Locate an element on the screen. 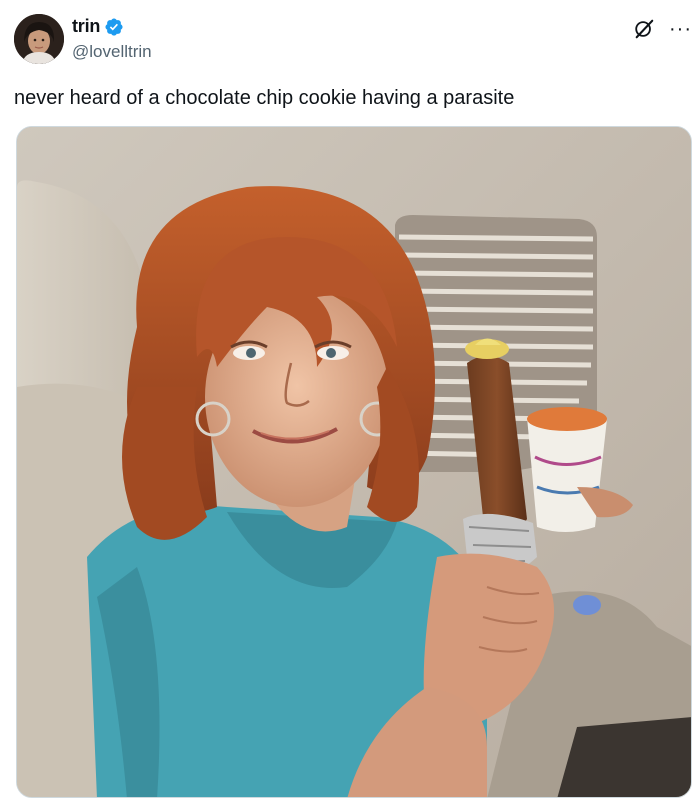  author-display-name: trin is located at coordinates (86, 26).